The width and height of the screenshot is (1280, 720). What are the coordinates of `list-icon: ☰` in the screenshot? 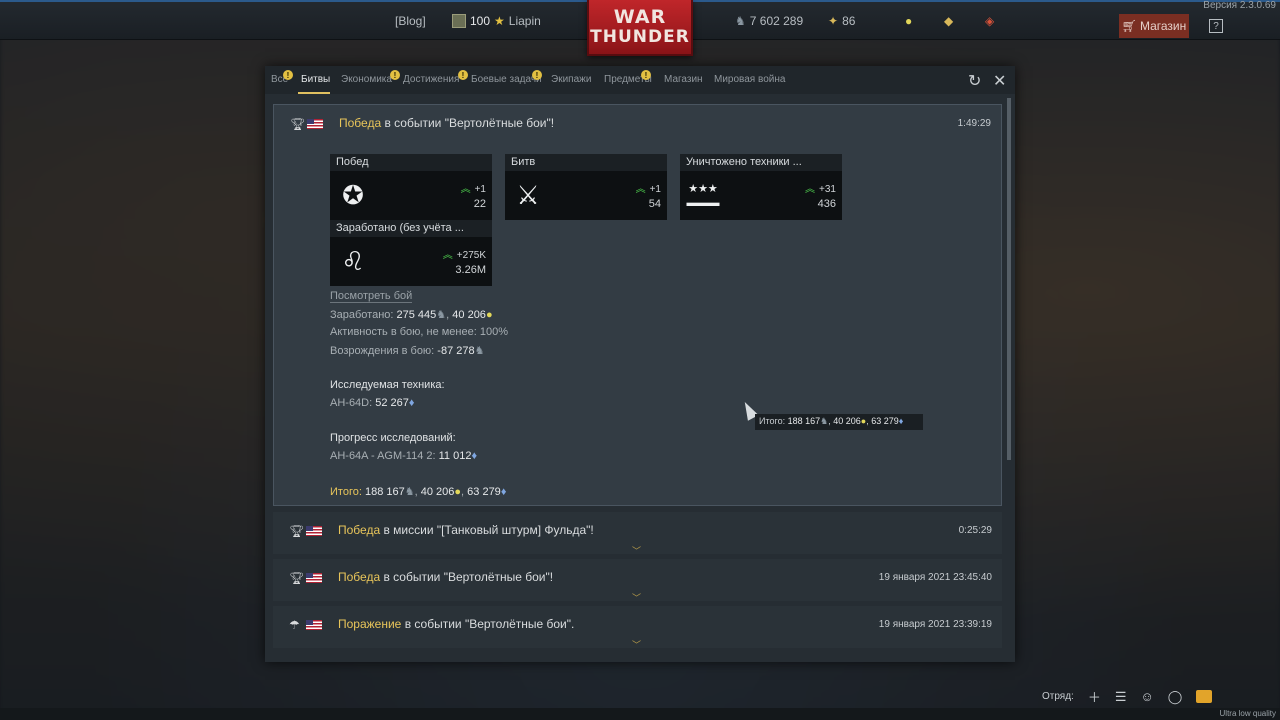 It's located at (1121, 697).